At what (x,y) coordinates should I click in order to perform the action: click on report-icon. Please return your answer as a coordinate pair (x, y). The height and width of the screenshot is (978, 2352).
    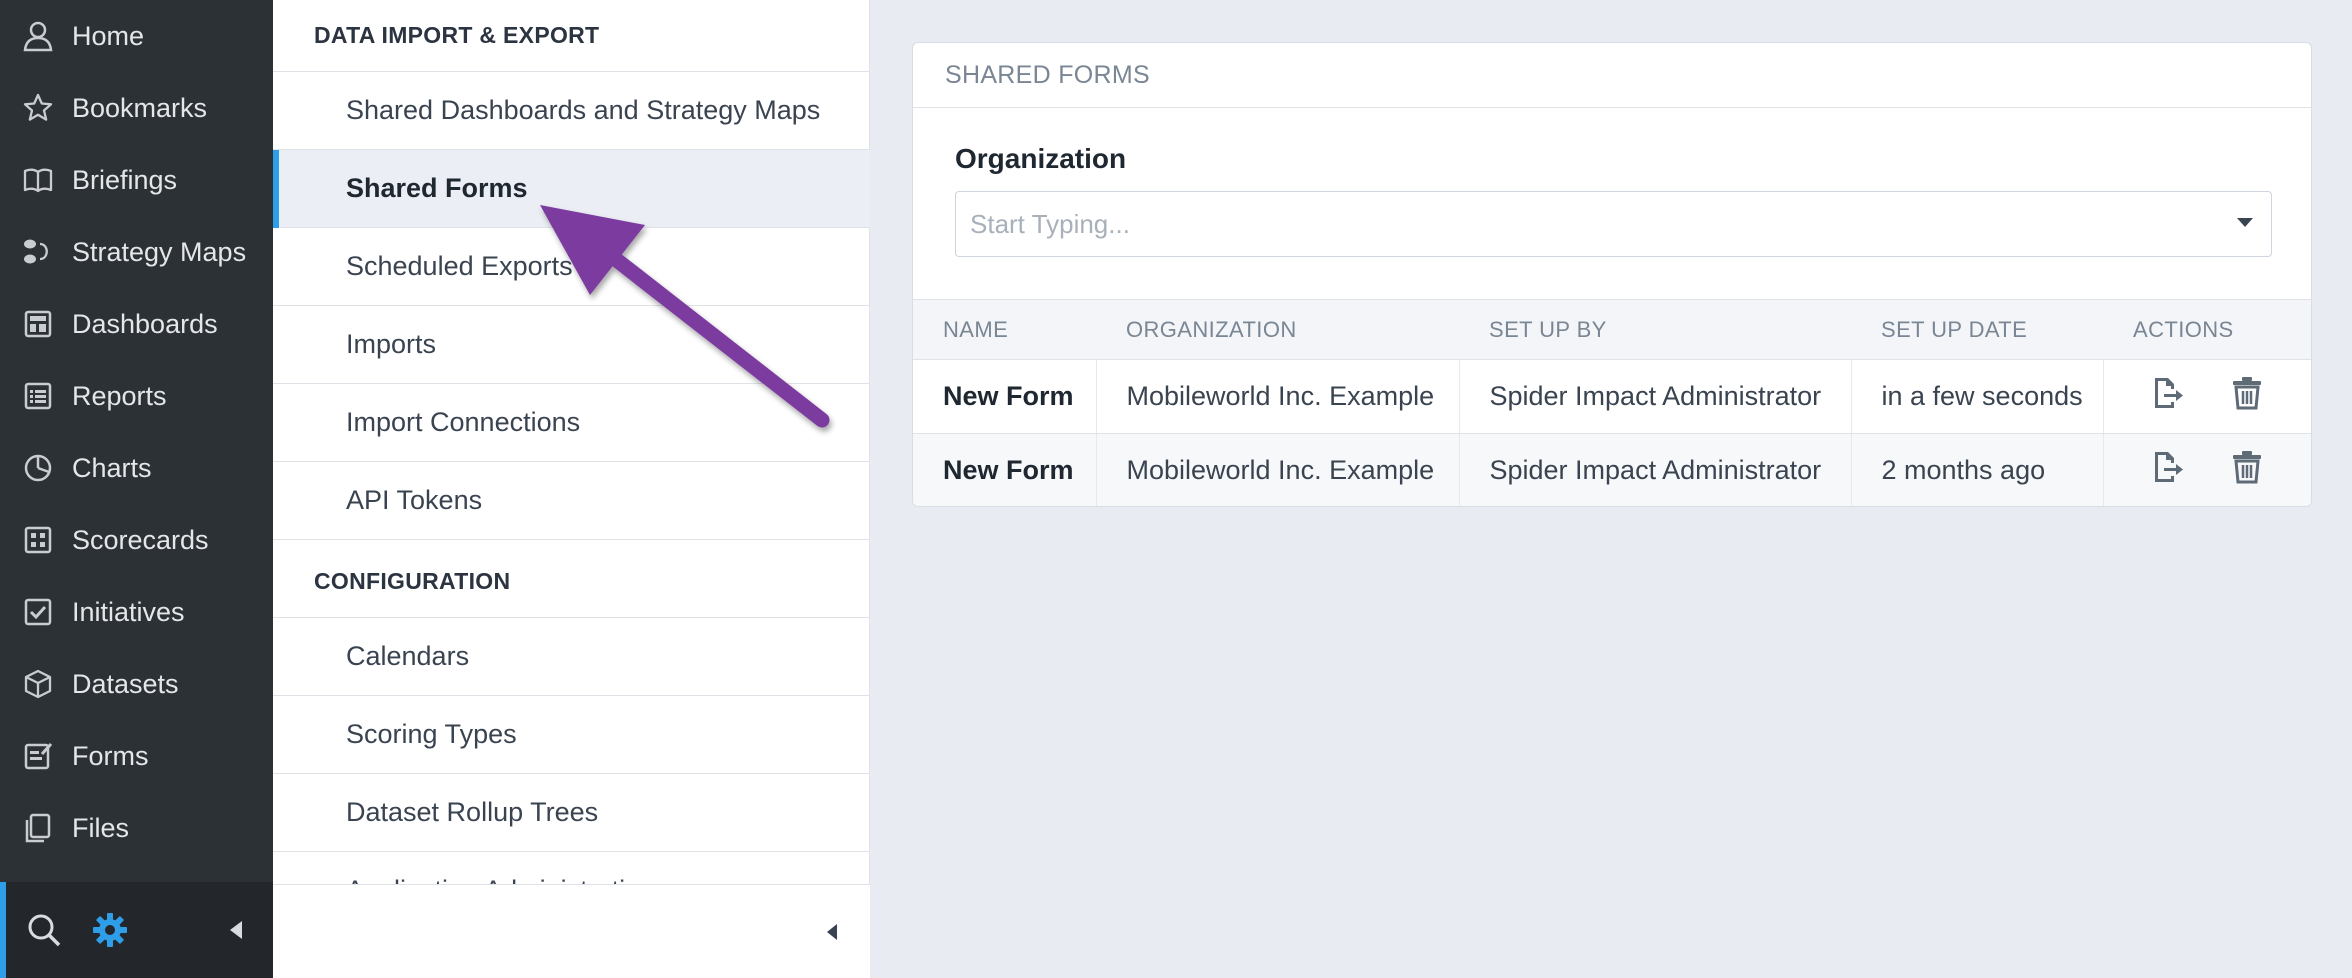
    Looking at the image, I should click on (38, 396).